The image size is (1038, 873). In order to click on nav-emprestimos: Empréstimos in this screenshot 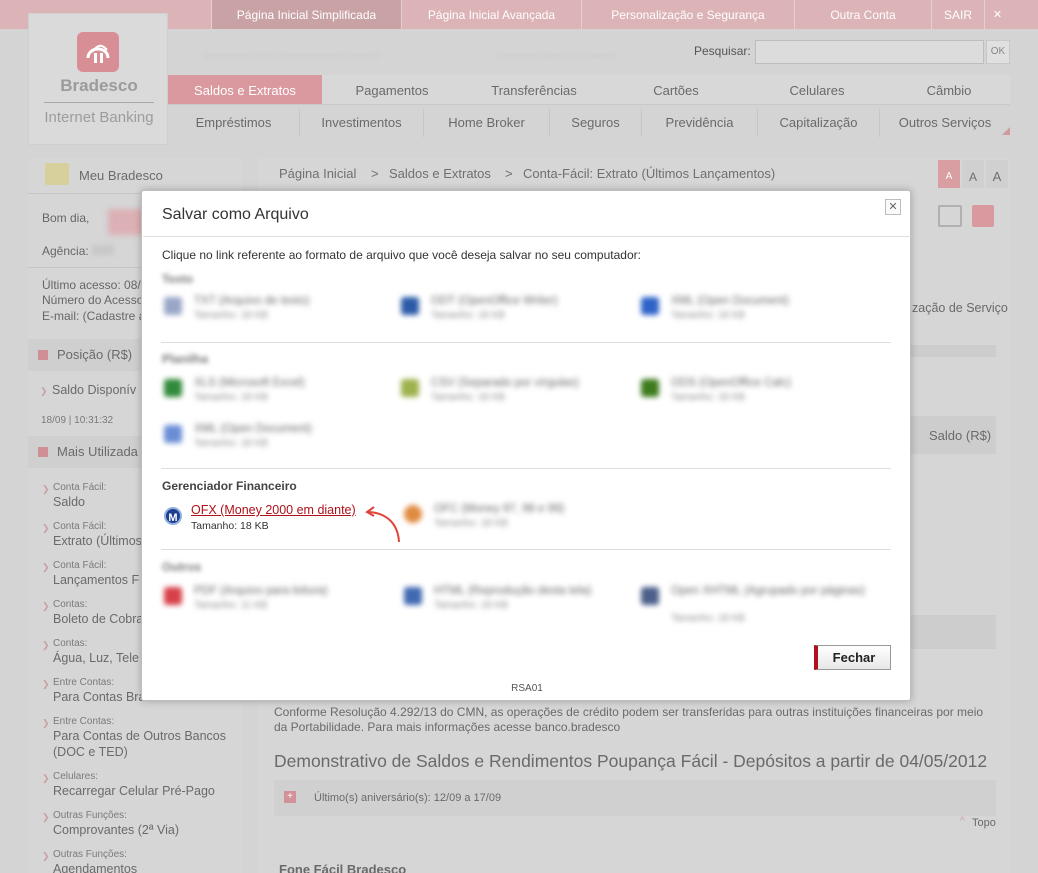, I will do `click(233, 123)`.